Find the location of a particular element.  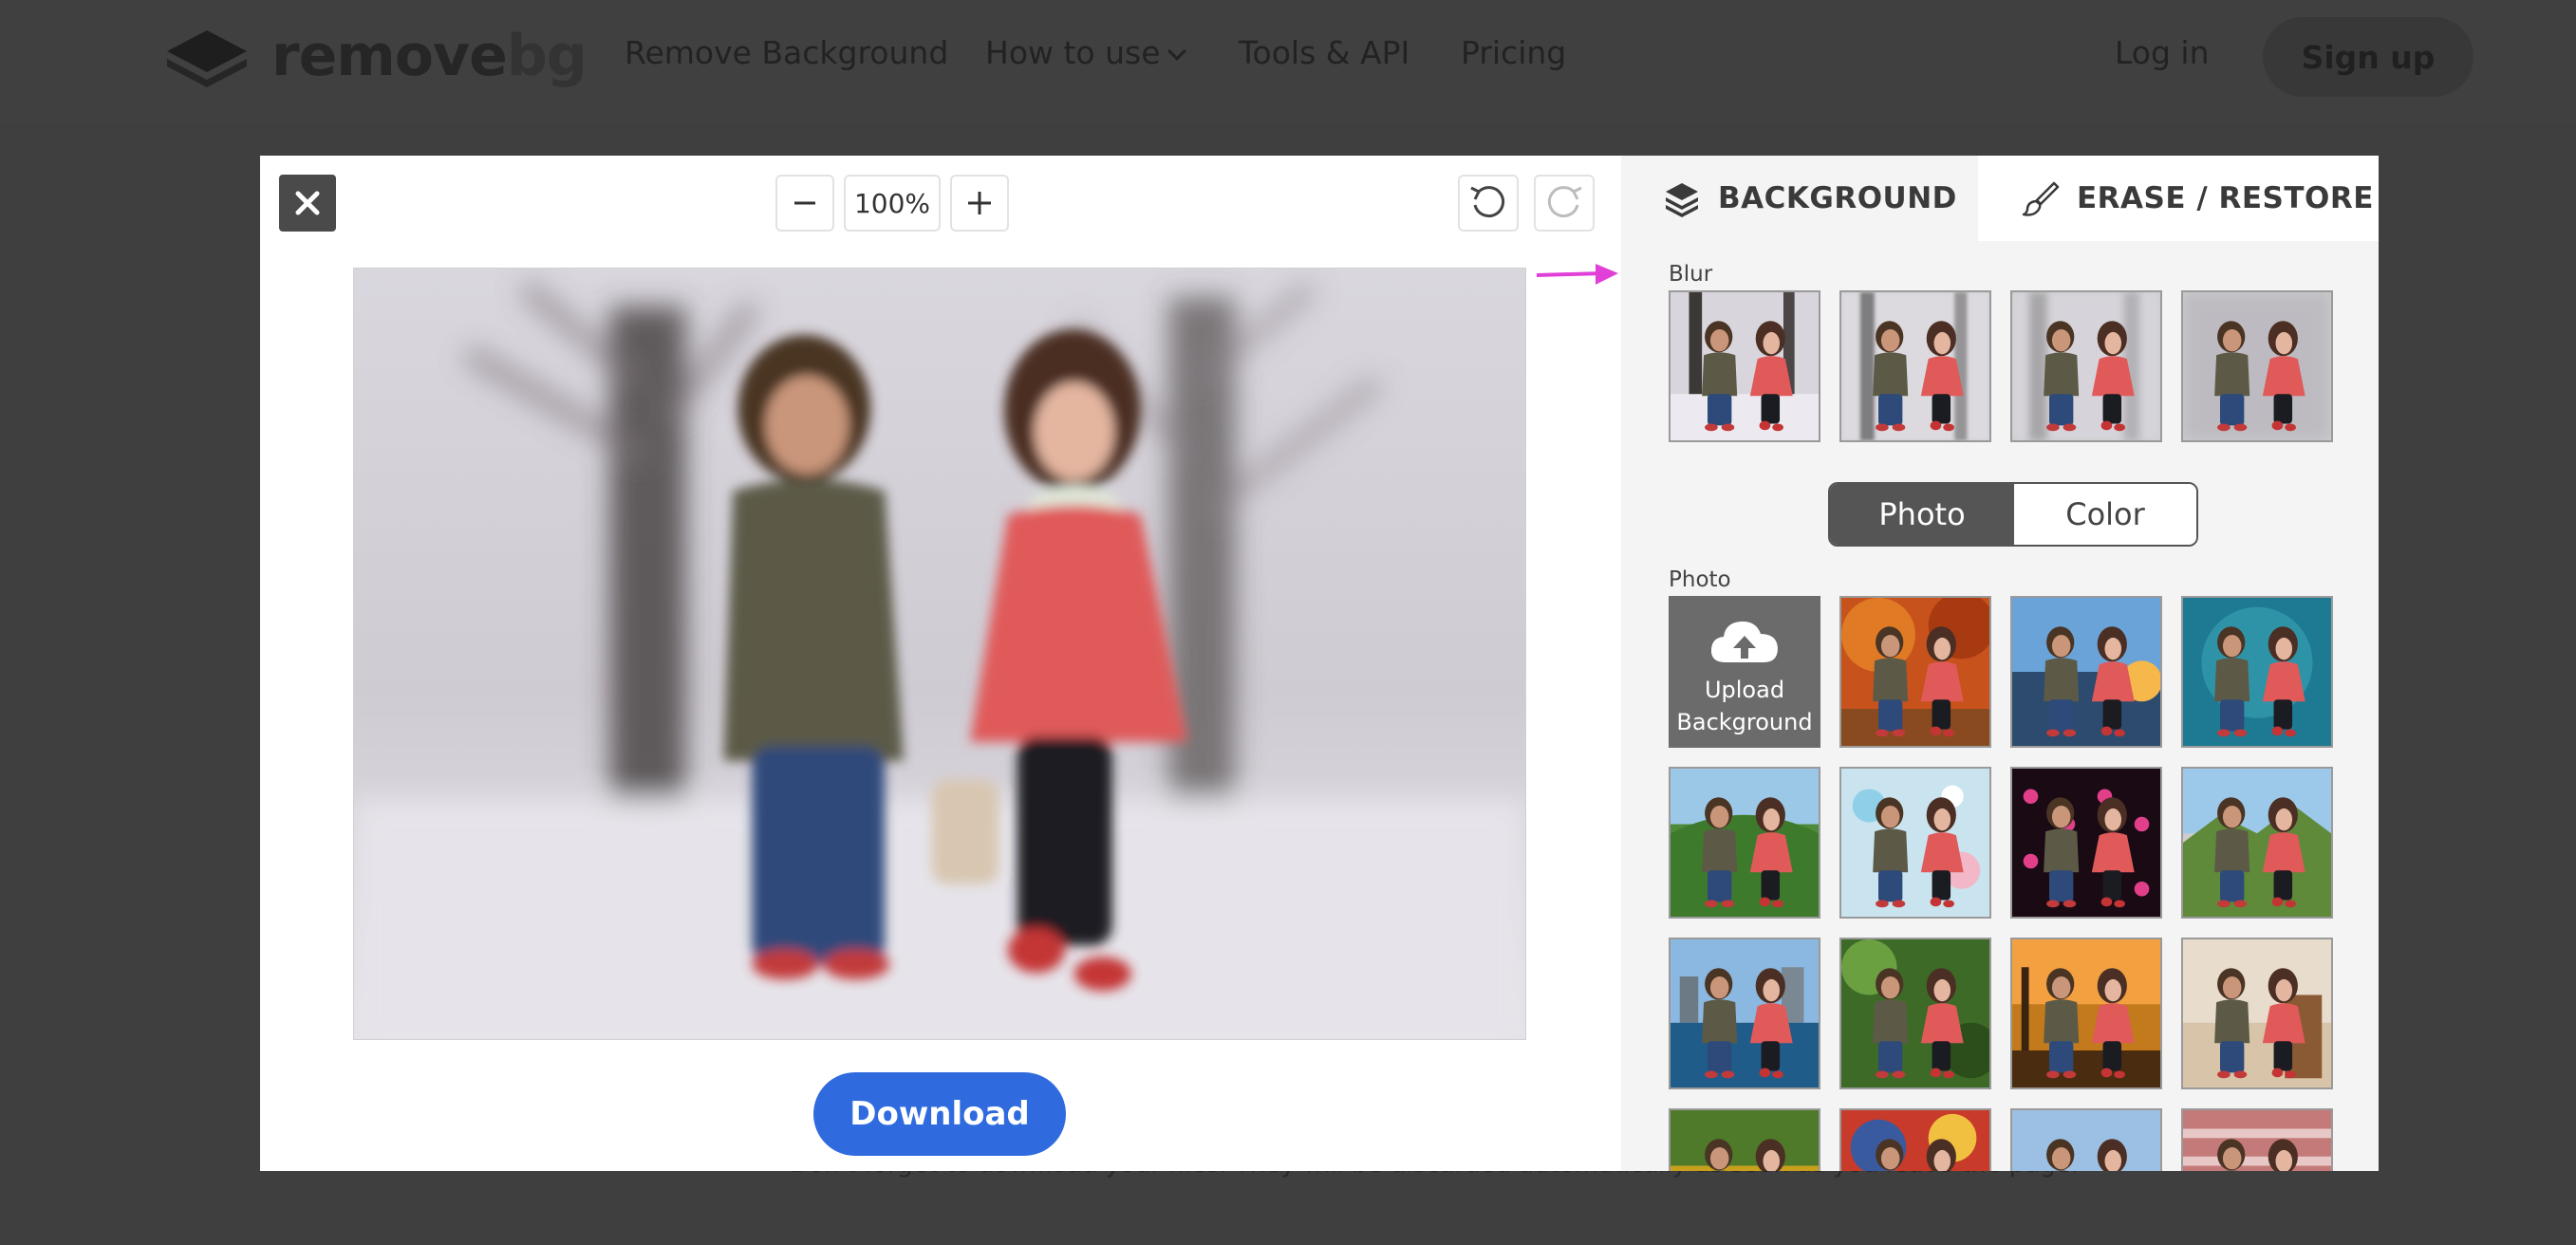

toggle-color-button: Color is located at coordinates (2105, 514).